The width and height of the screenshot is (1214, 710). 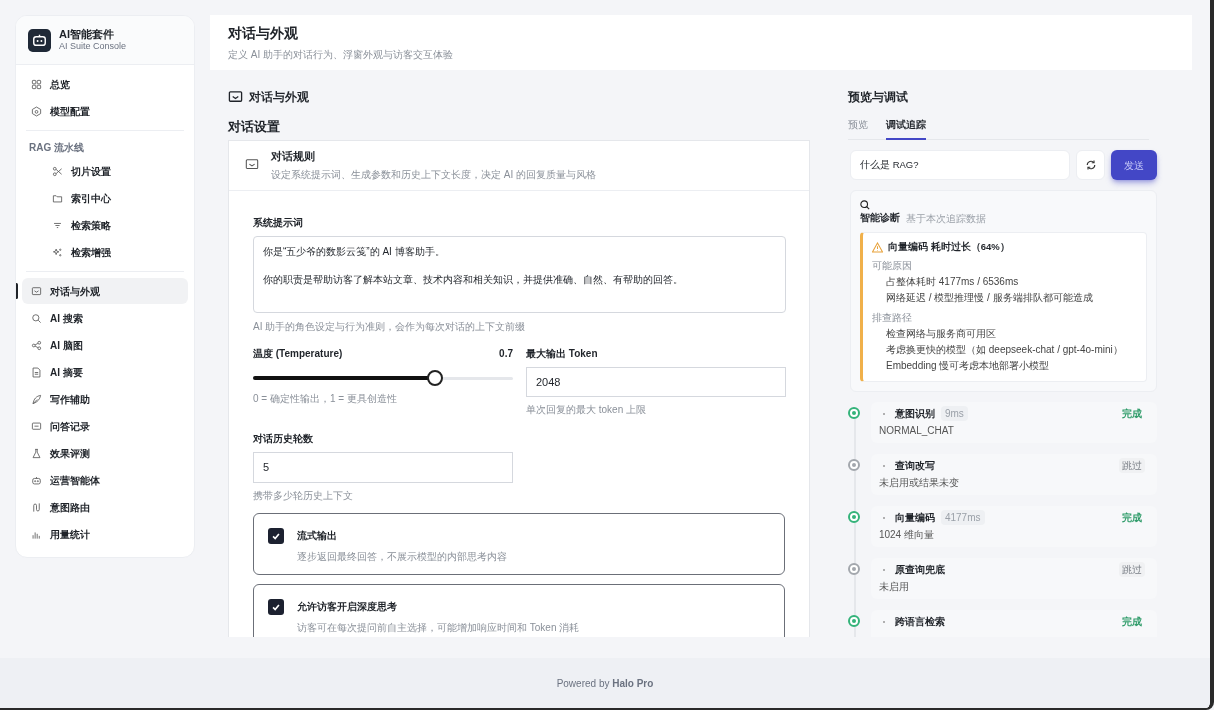 I want to click on refresh-button, so click(x=1090, y=165).